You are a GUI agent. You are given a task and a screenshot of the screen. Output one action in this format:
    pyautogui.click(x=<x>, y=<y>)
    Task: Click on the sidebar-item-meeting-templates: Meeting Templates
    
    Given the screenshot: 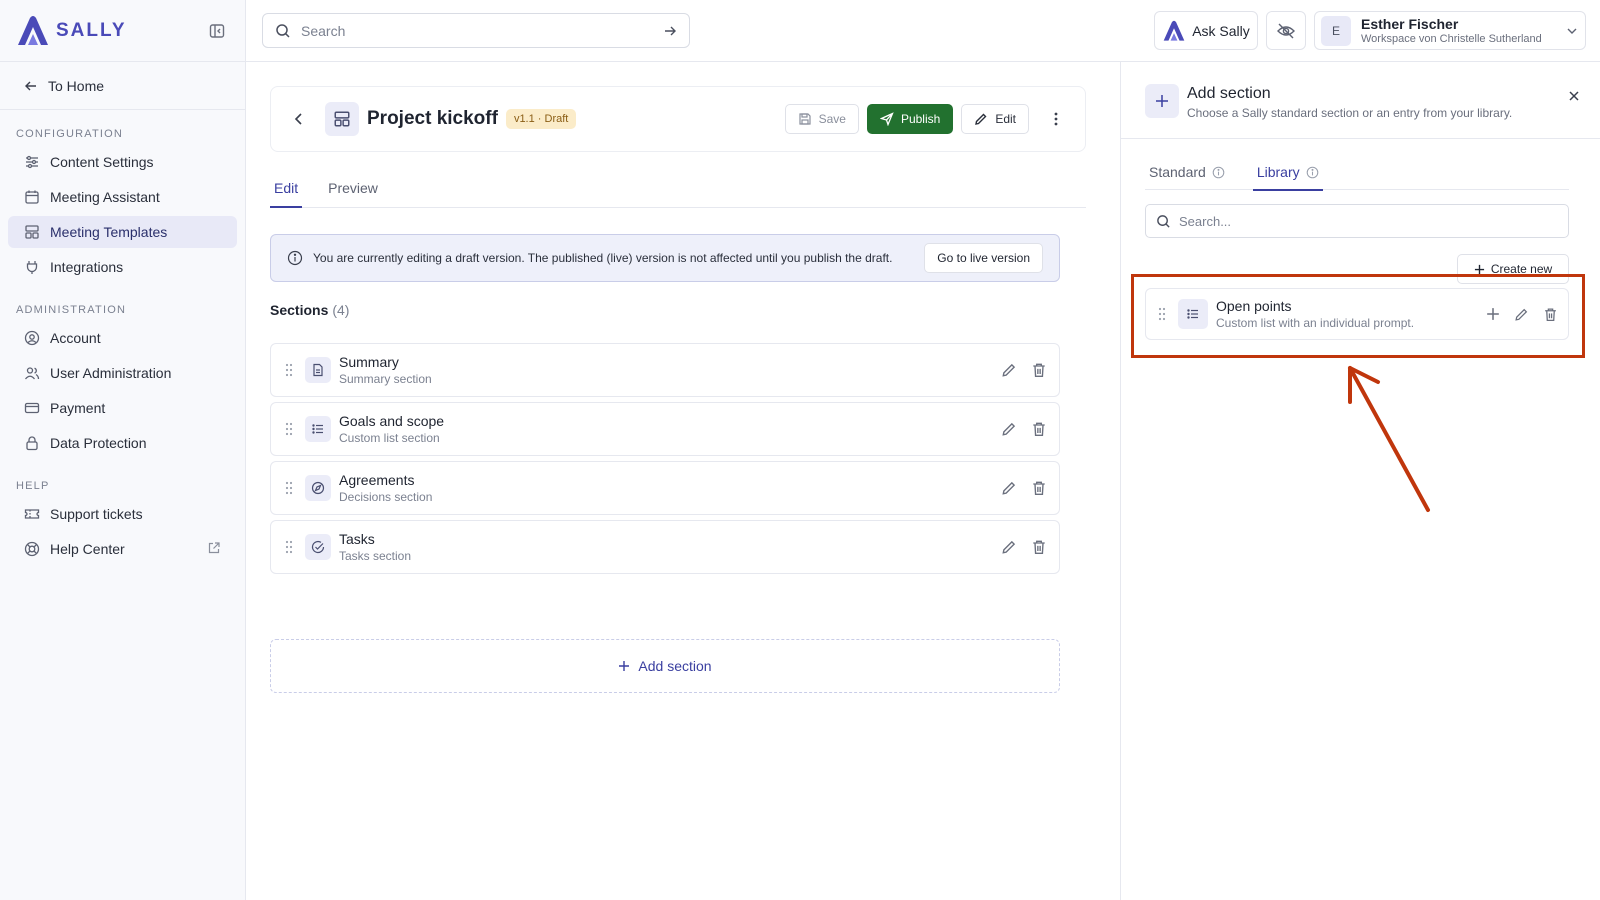 What is the action you would take?
    pyautogui.click(x=122, y=232)
    